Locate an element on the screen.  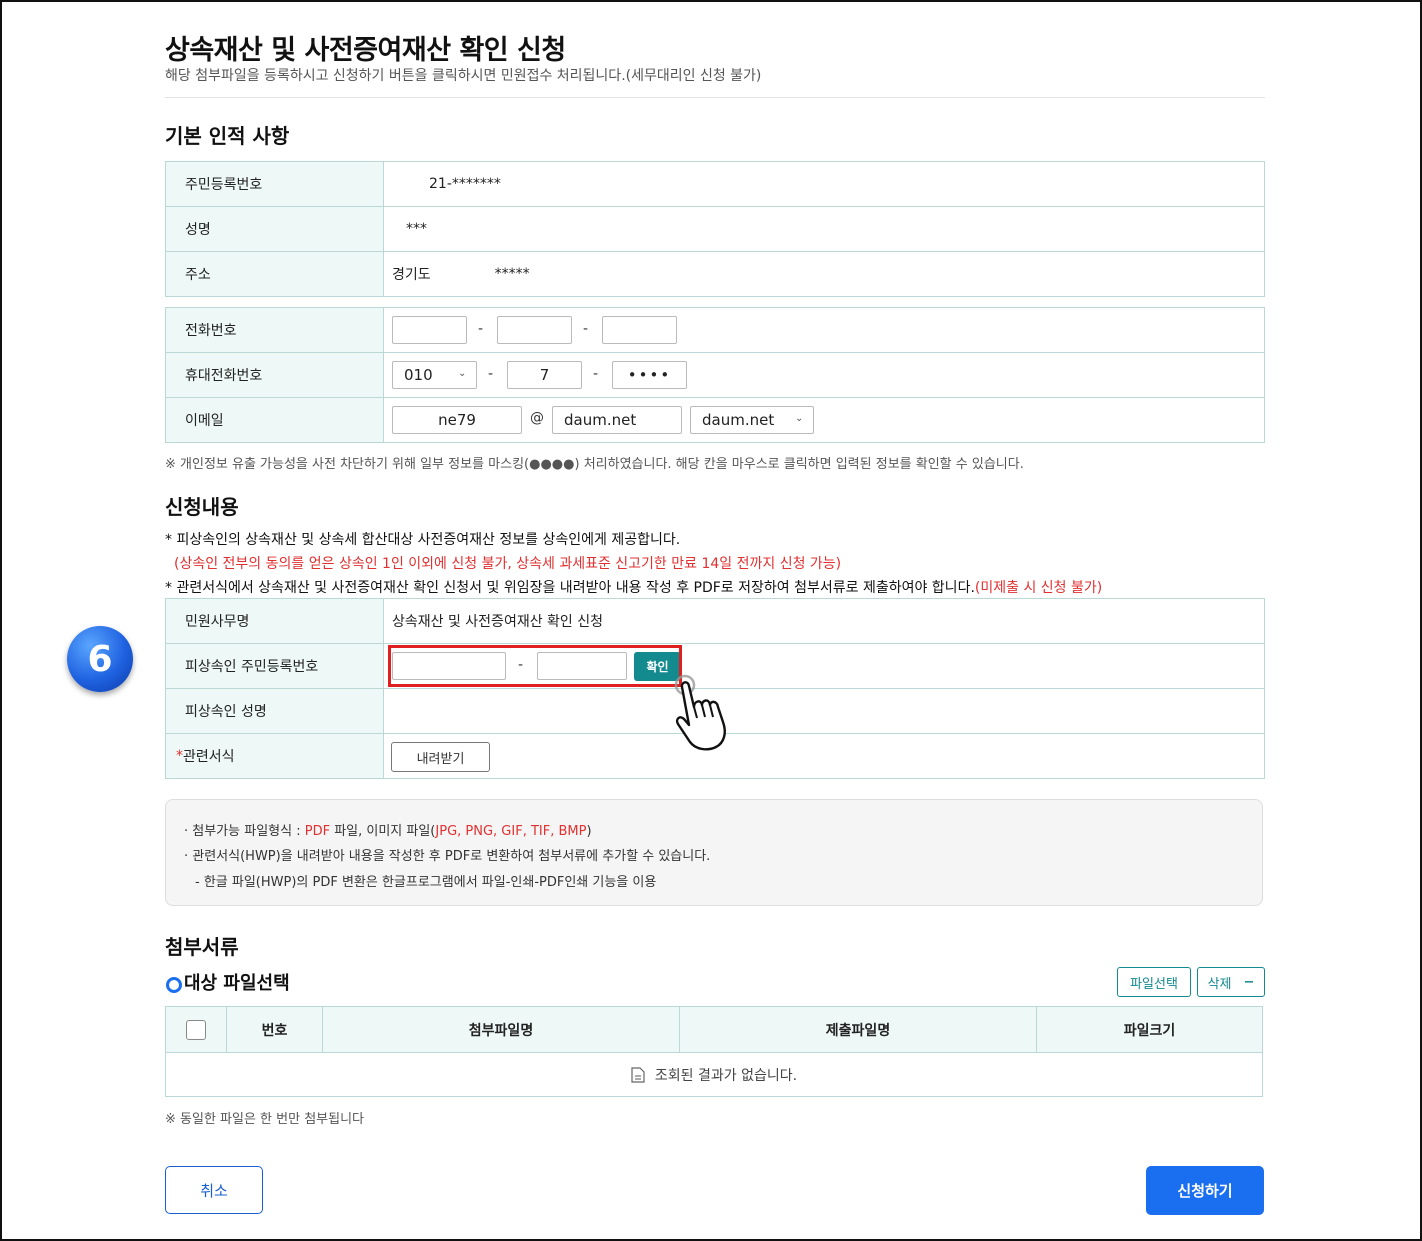
email-domain-value: daum.net is located at coordinates (600, 420).